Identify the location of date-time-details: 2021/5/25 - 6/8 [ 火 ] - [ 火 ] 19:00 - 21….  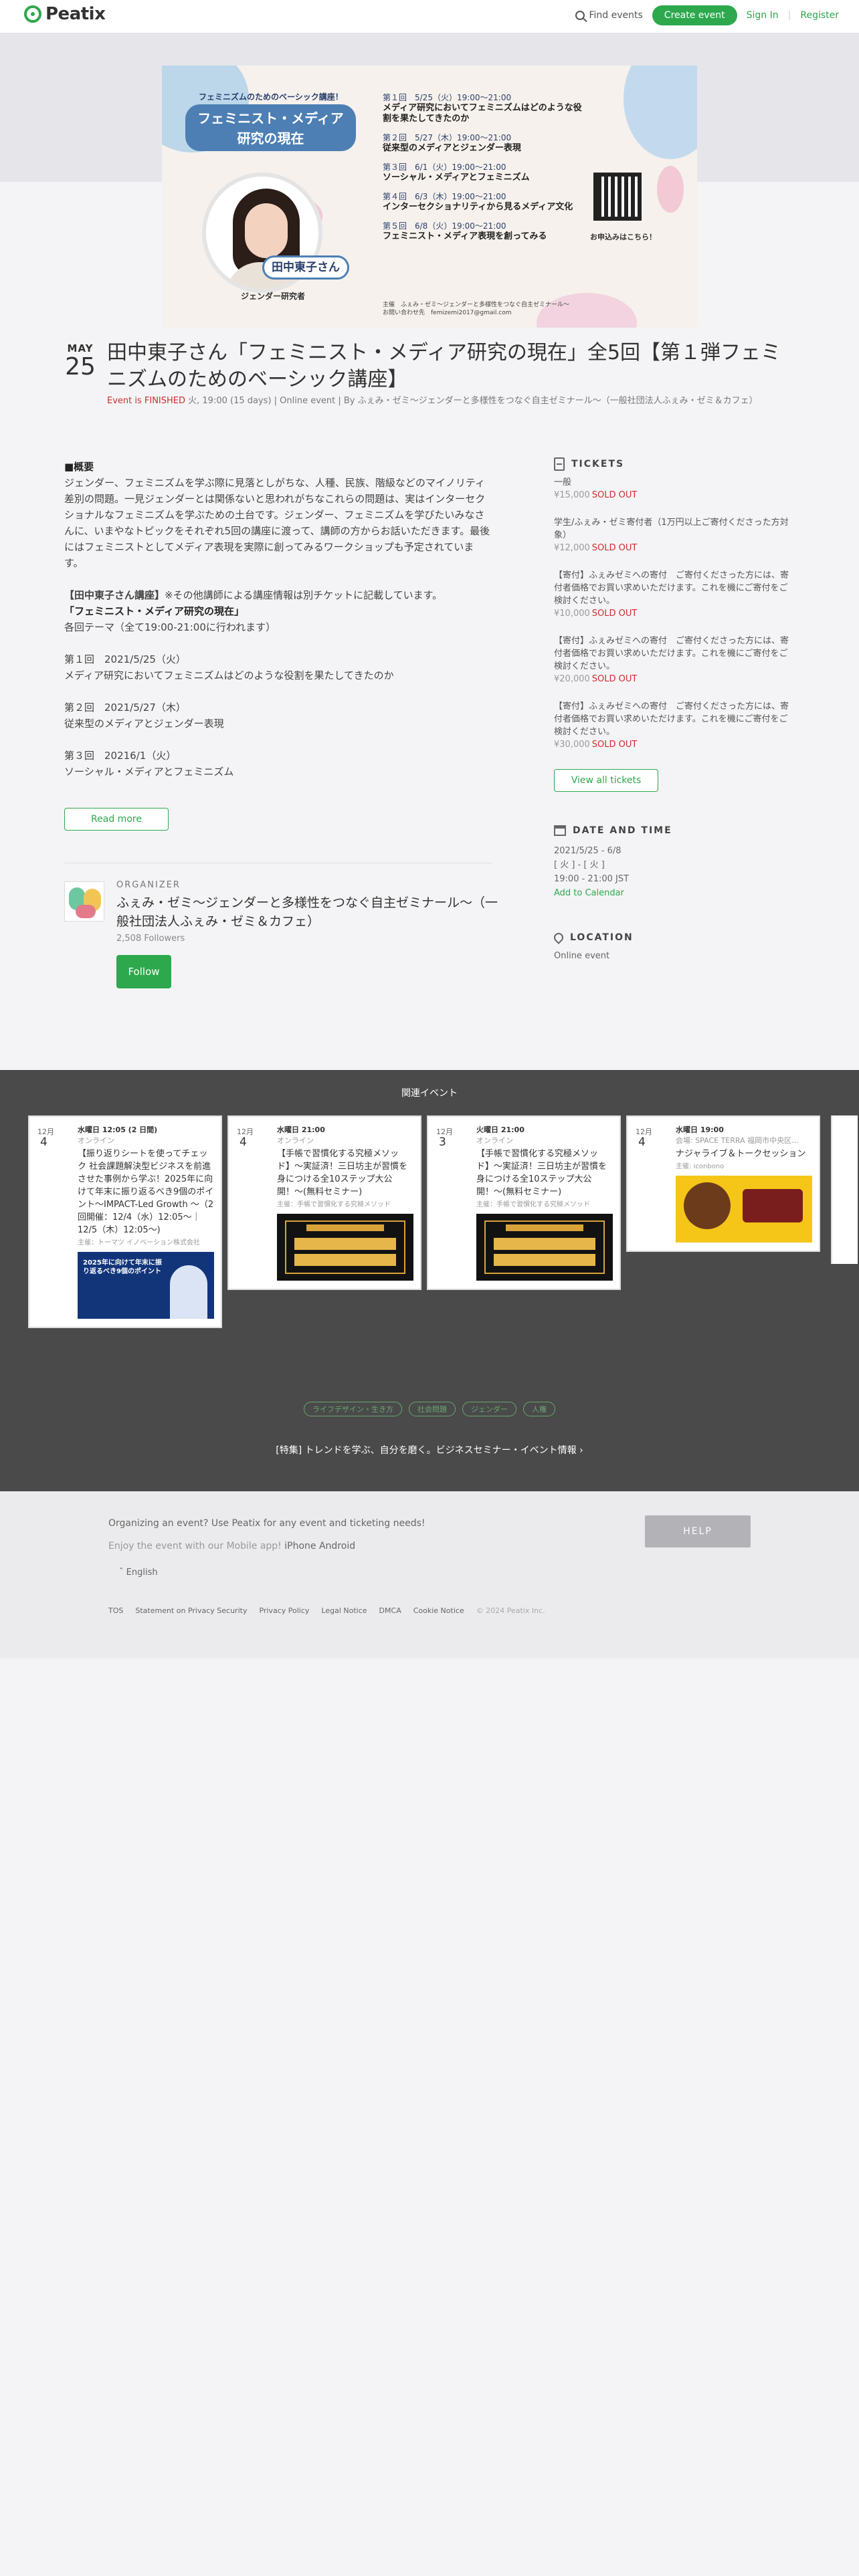
(591, 872).